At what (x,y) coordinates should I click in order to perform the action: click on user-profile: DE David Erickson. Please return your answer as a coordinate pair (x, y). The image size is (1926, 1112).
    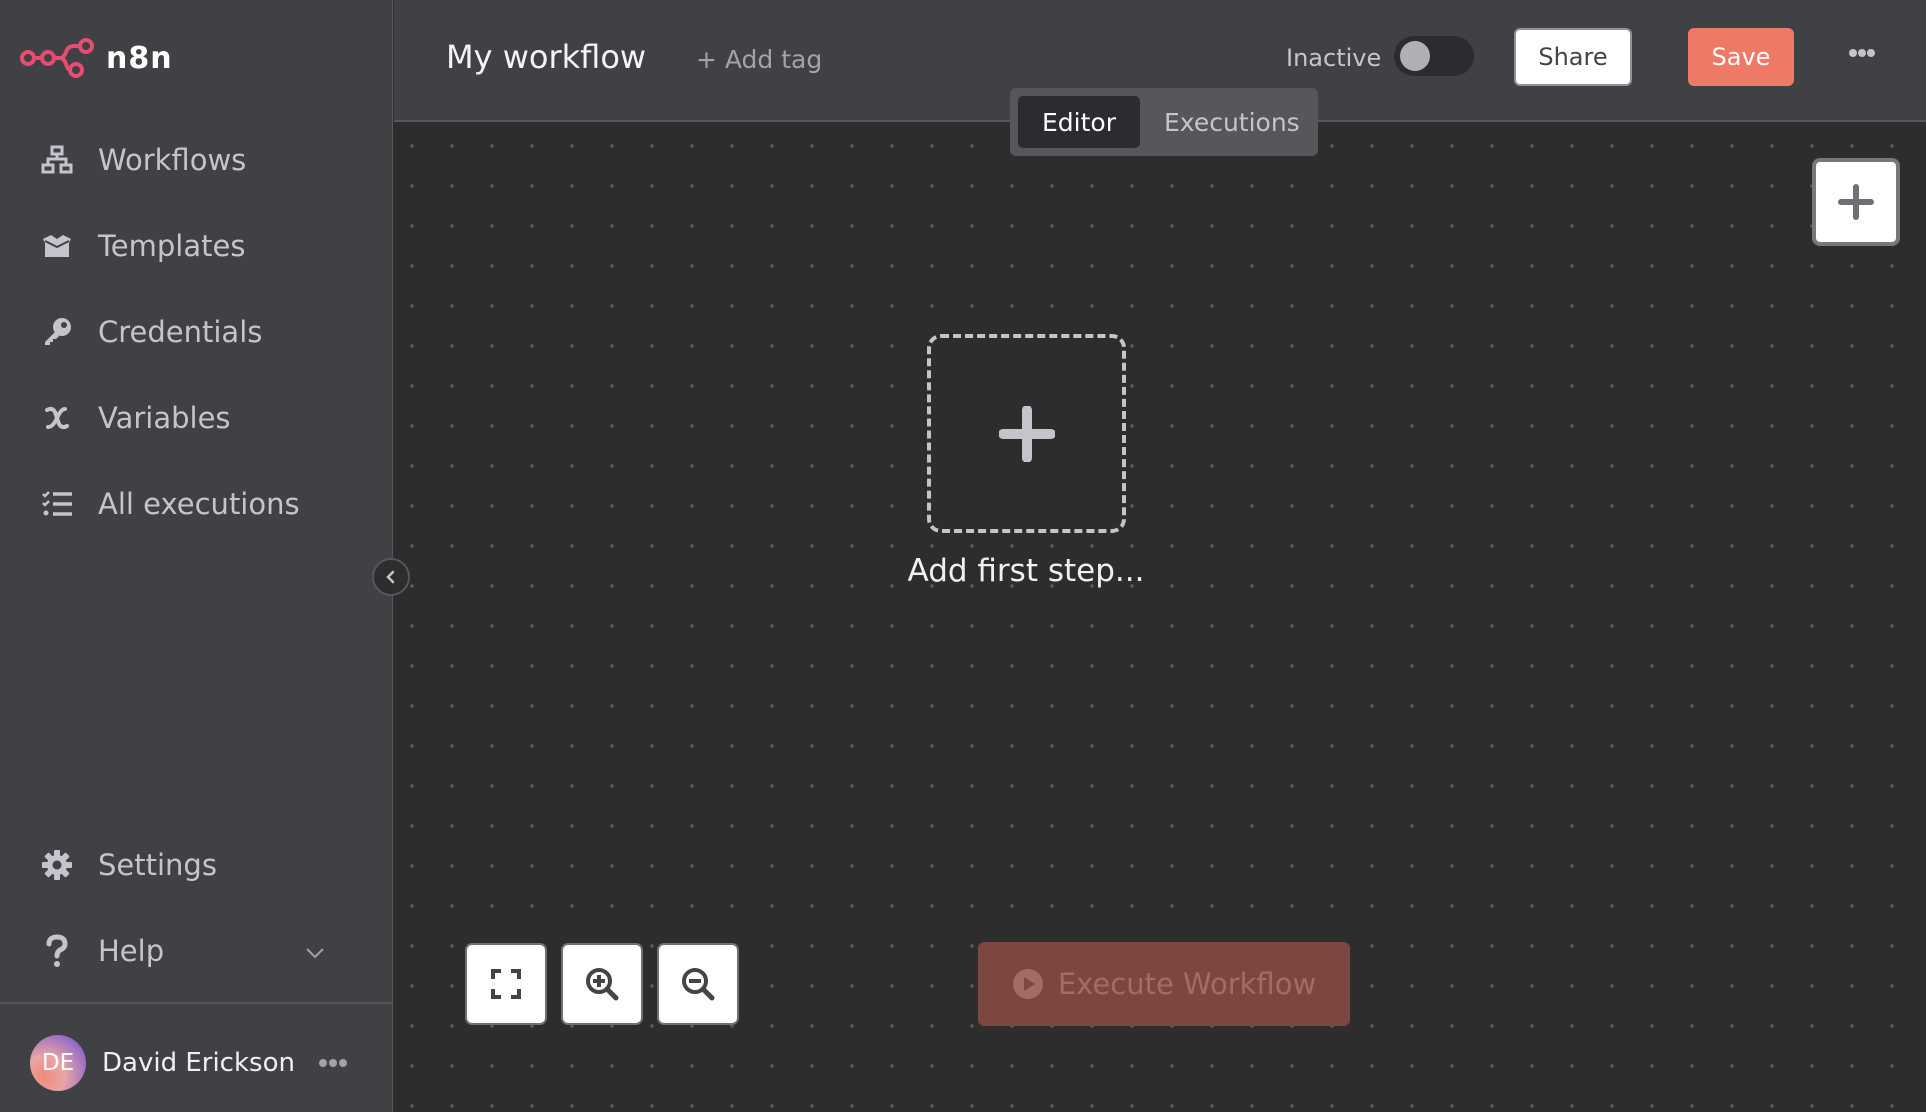
    Looking at the image, I should click on (162, 1063).